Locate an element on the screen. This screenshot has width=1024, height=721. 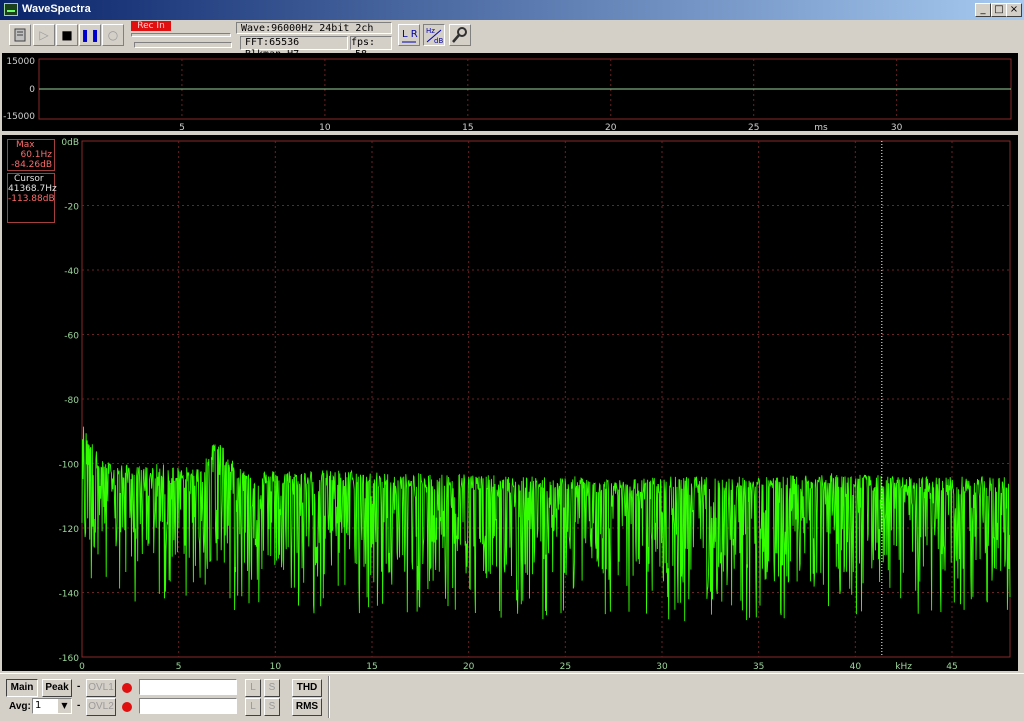
y-tick-label: -160 is located at coordinates (69, 659).